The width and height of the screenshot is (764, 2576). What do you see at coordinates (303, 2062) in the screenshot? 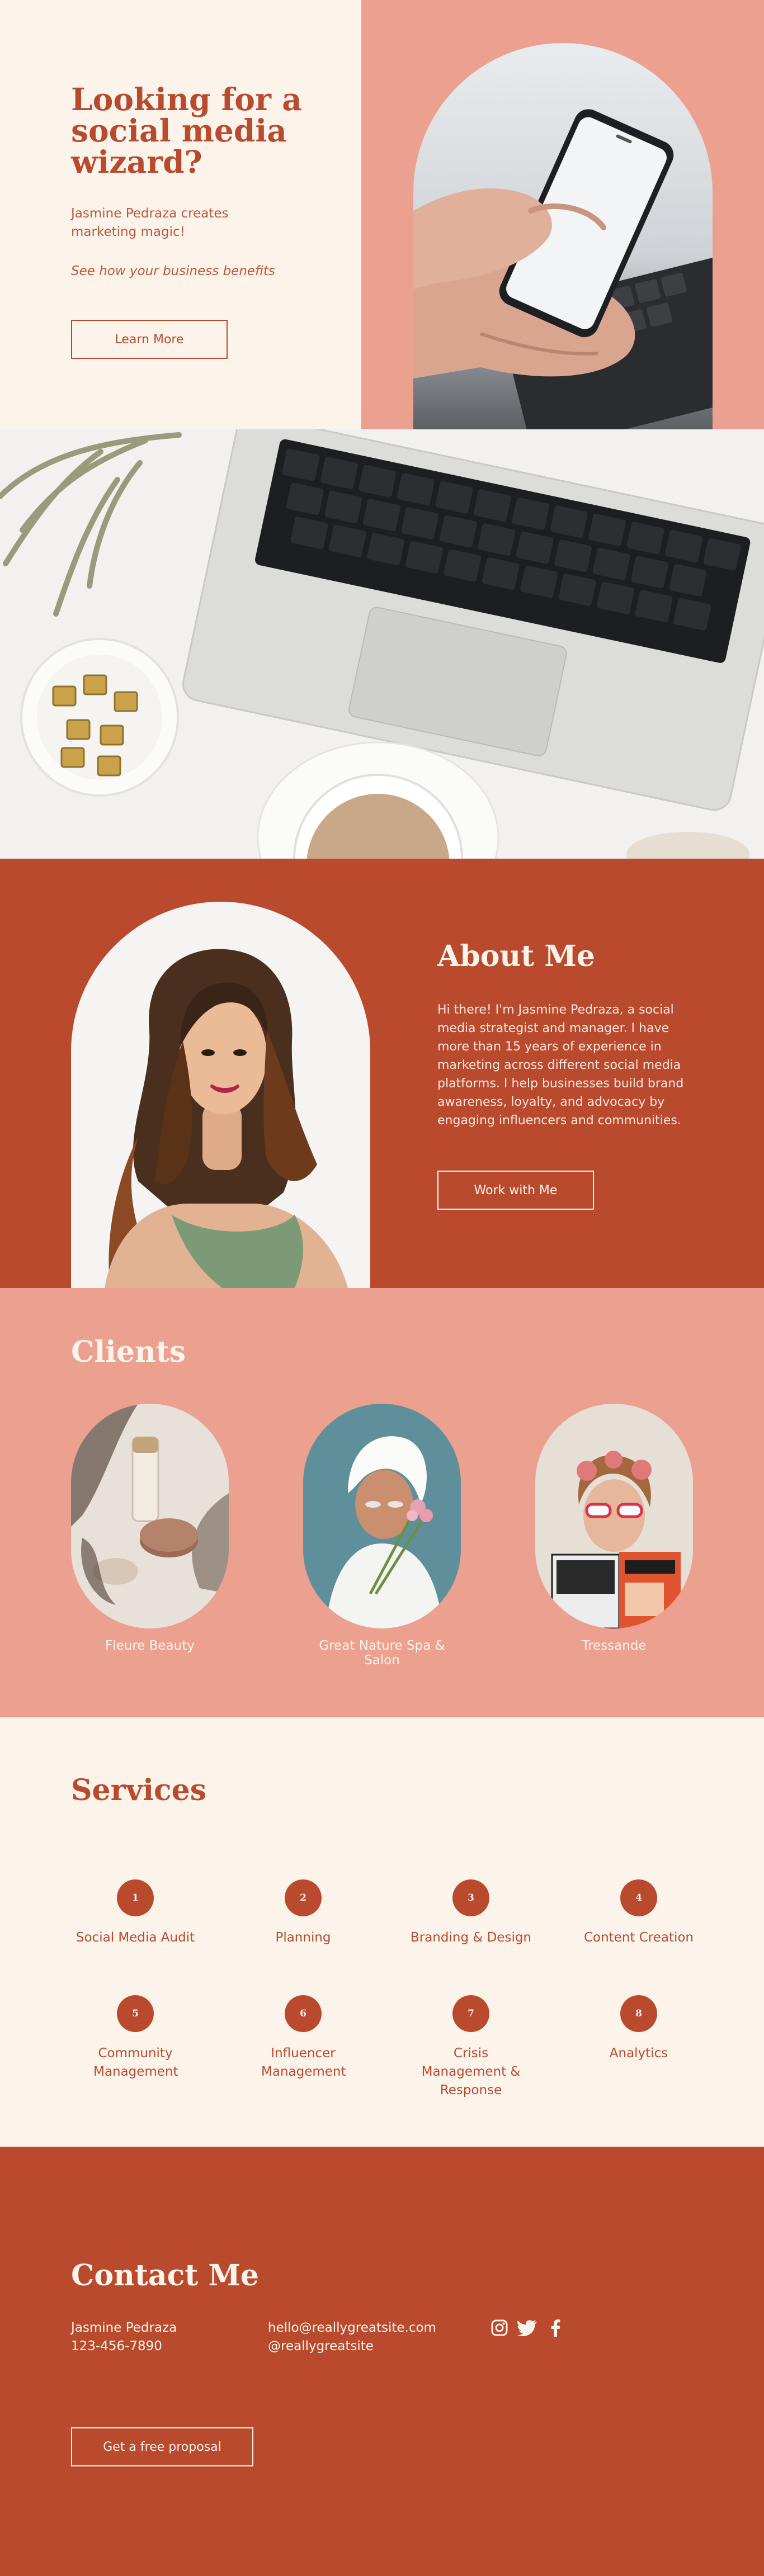
I see `service-label: Influencer Management` at bounding box center [303, 2062].